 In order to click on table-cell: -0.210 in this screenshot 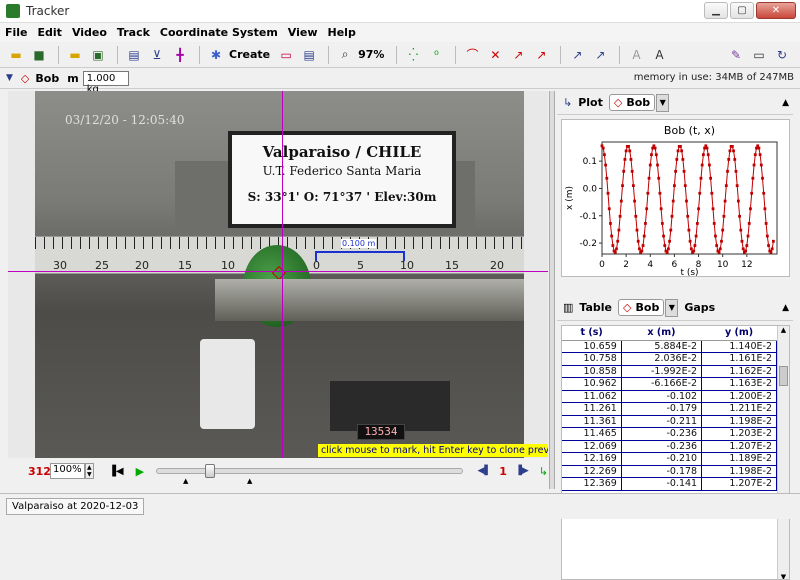, I will do `click(662, 459)`.